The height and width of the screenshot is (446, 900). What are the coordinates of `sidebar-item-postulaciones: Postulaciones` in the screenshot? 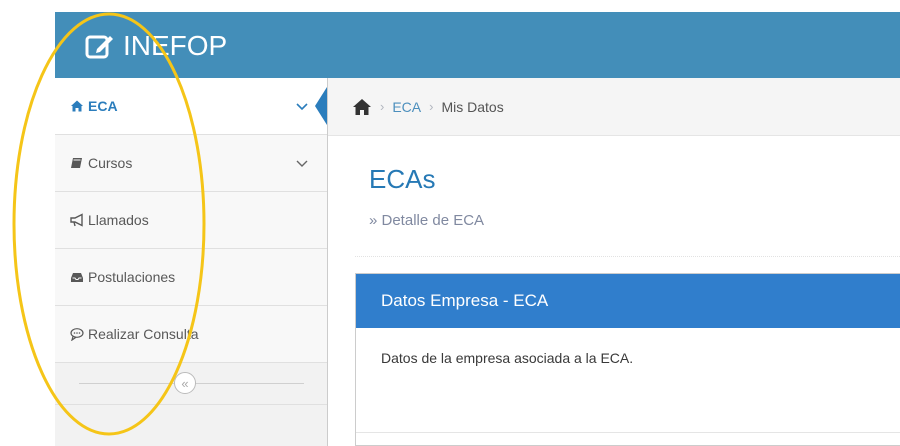 It's located at (191, 277).